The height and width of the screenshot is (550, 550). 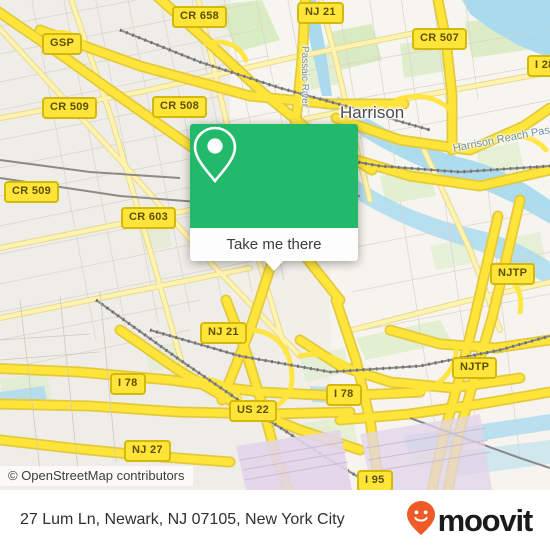 What do you see at coordinates (96, 476) in the screenshot?
I see `osm-attribution: © OpenStreetMap contributors` at bounding box center [96, 476].